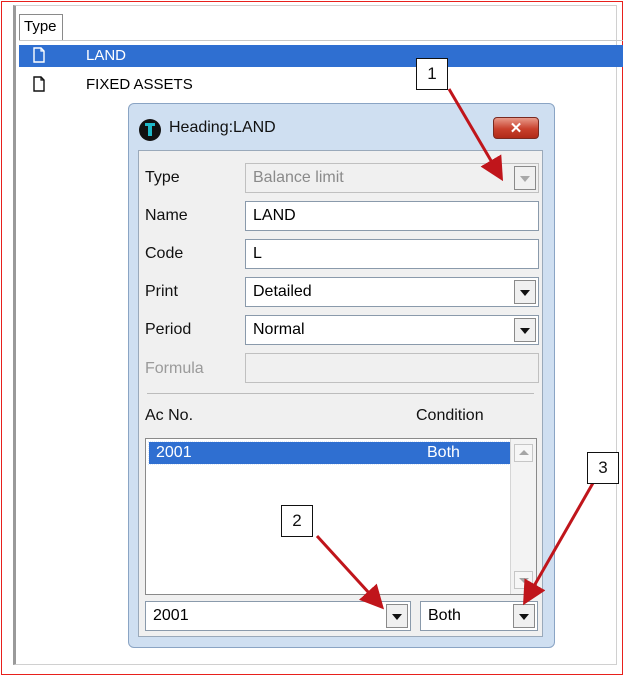  Describe the element at coordinates (603, 468) in the screenshot. I see `callout-3: 3` at that location.